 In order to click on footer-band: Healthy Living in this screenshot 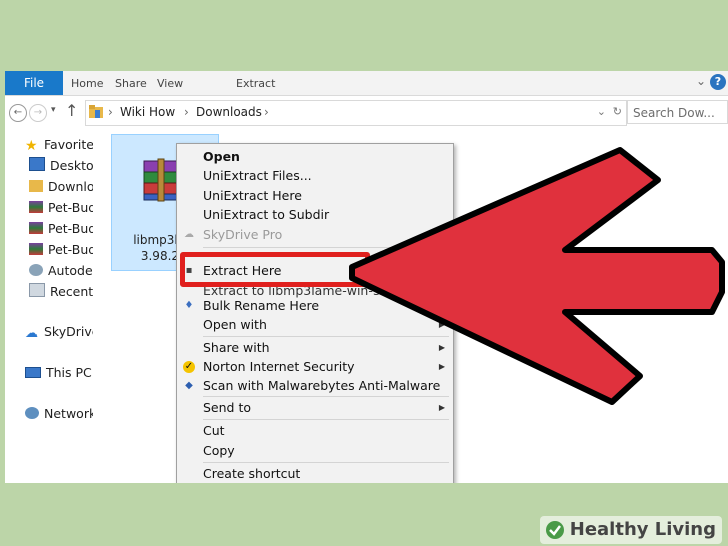, I will do `click(364, 514)`.